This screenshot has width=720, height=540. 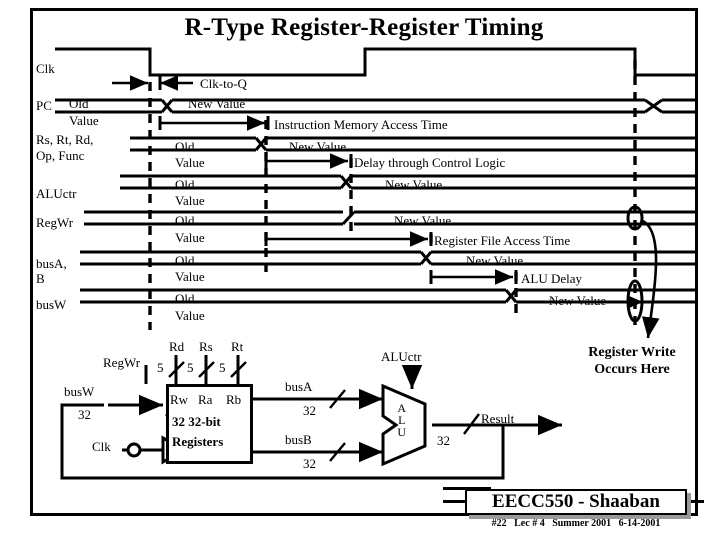 What do you see at coordinates (318, 146) in the screenshot?
I see `instr-new-value-label: New Value` at bounding box center [318, 146].